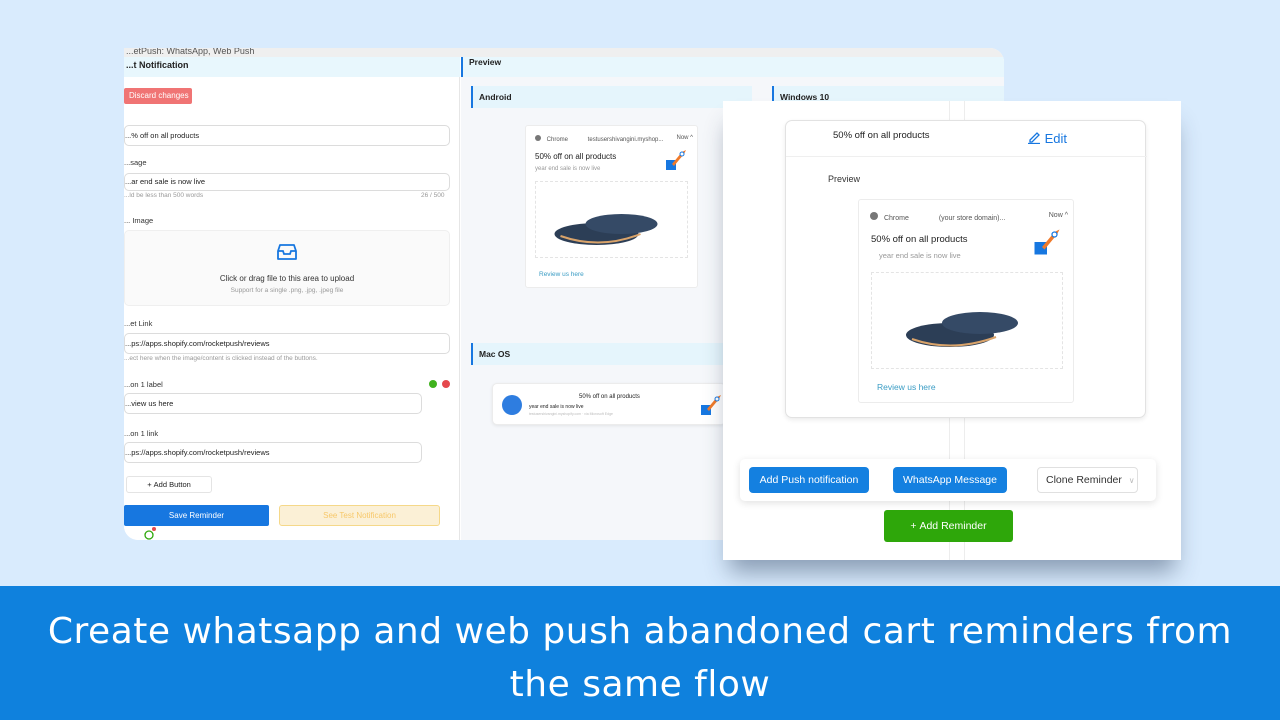 The image size is (1280, 720). Describe the element at coordinates (732, 67) in the screenshot. I see `preview-header: Preview` at that location.